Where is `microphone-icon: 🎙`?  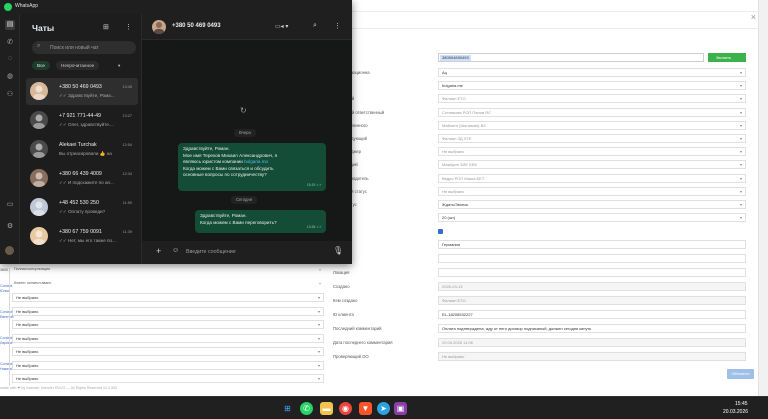
microphone-icon: 🎙 is located at coordinates (338, 250).